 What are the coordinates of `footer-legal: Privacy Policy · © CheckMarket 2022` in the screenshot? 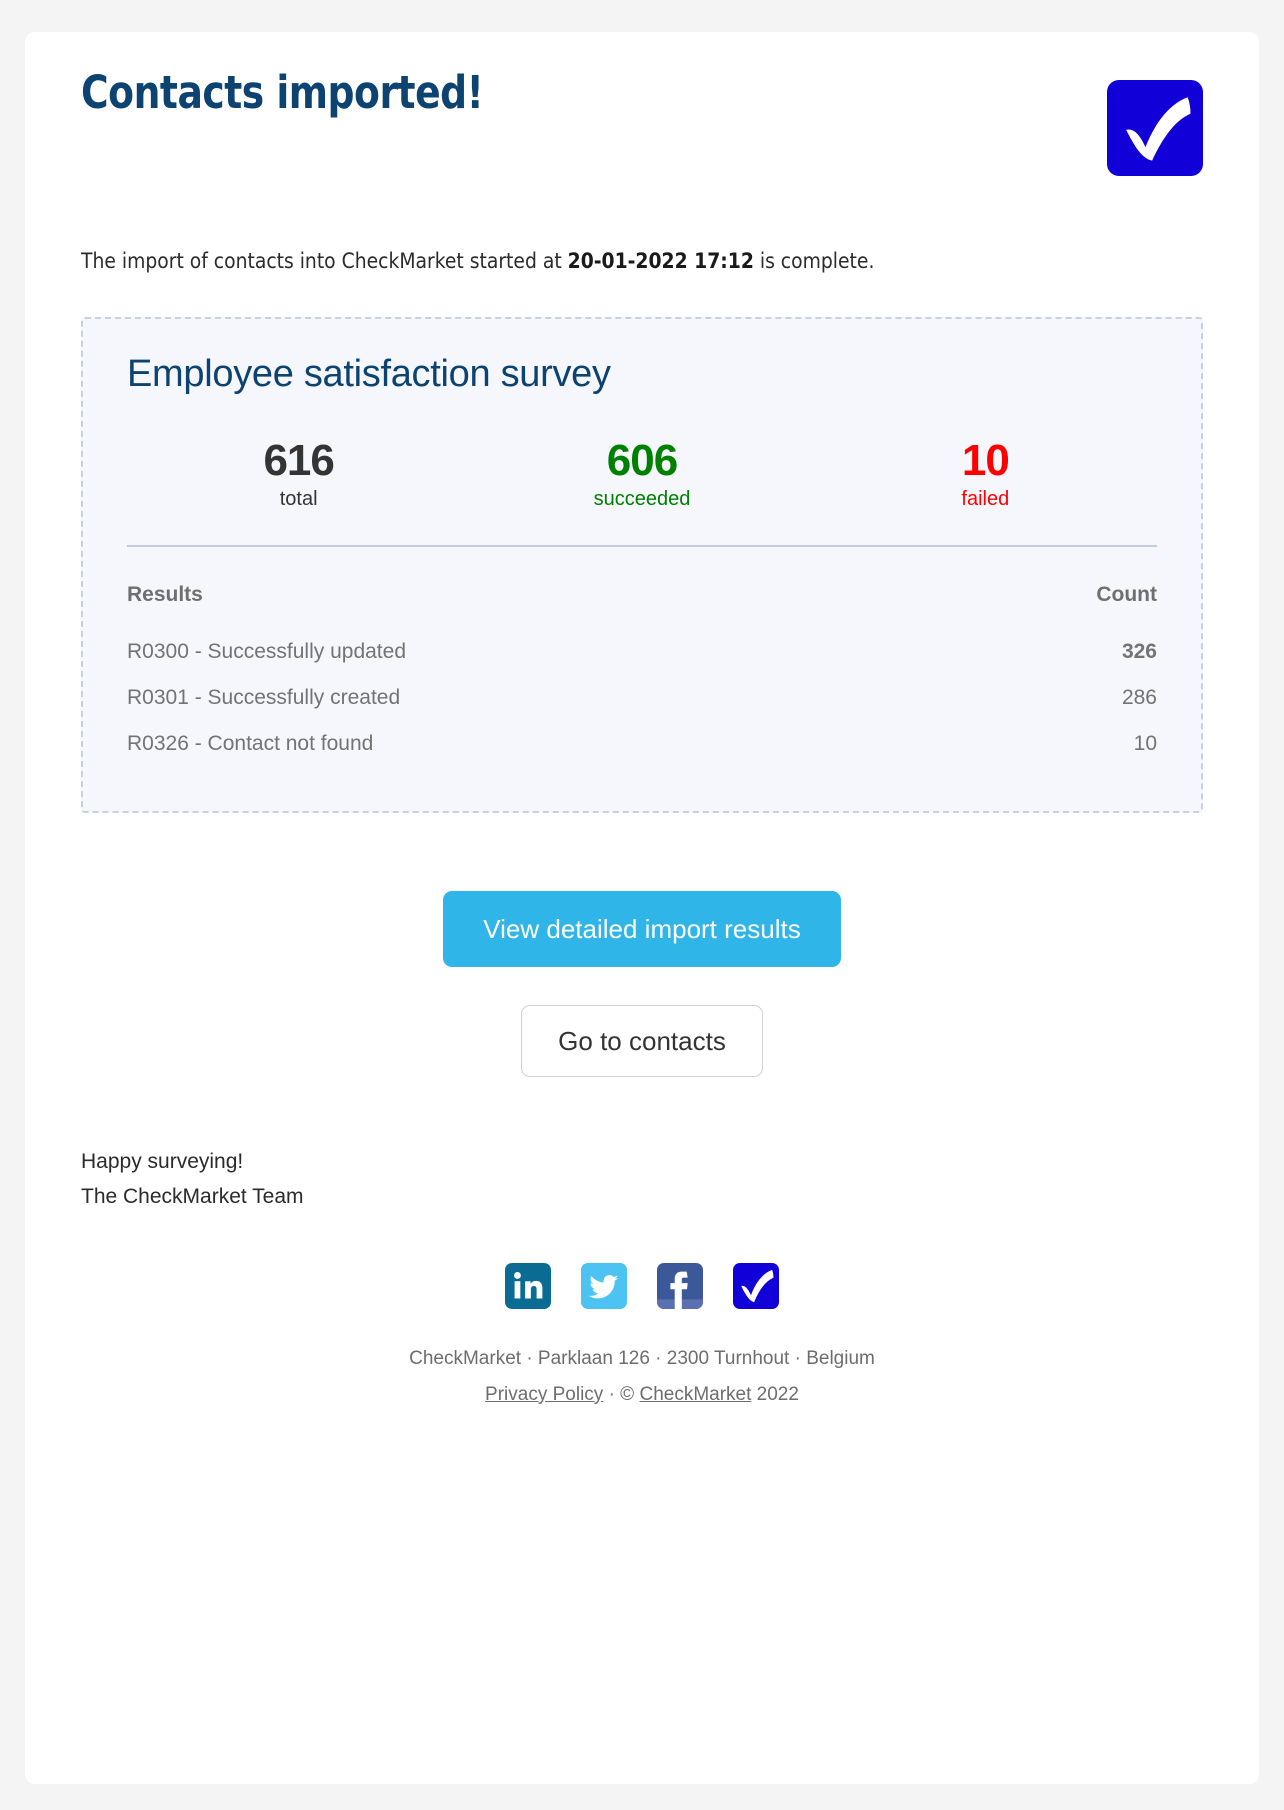 It's located at (642, 1395).